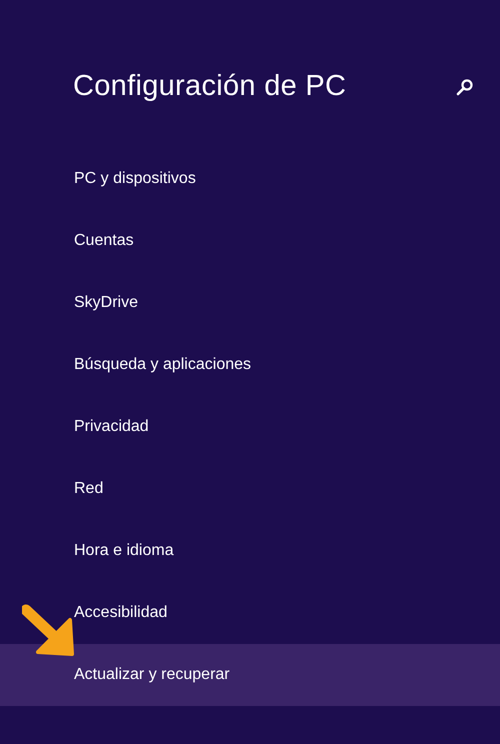  Describe the element at coordinates (250, 365) in the screenshot. I see `menu-item: Búsqueda y aplicaciones` at that location.